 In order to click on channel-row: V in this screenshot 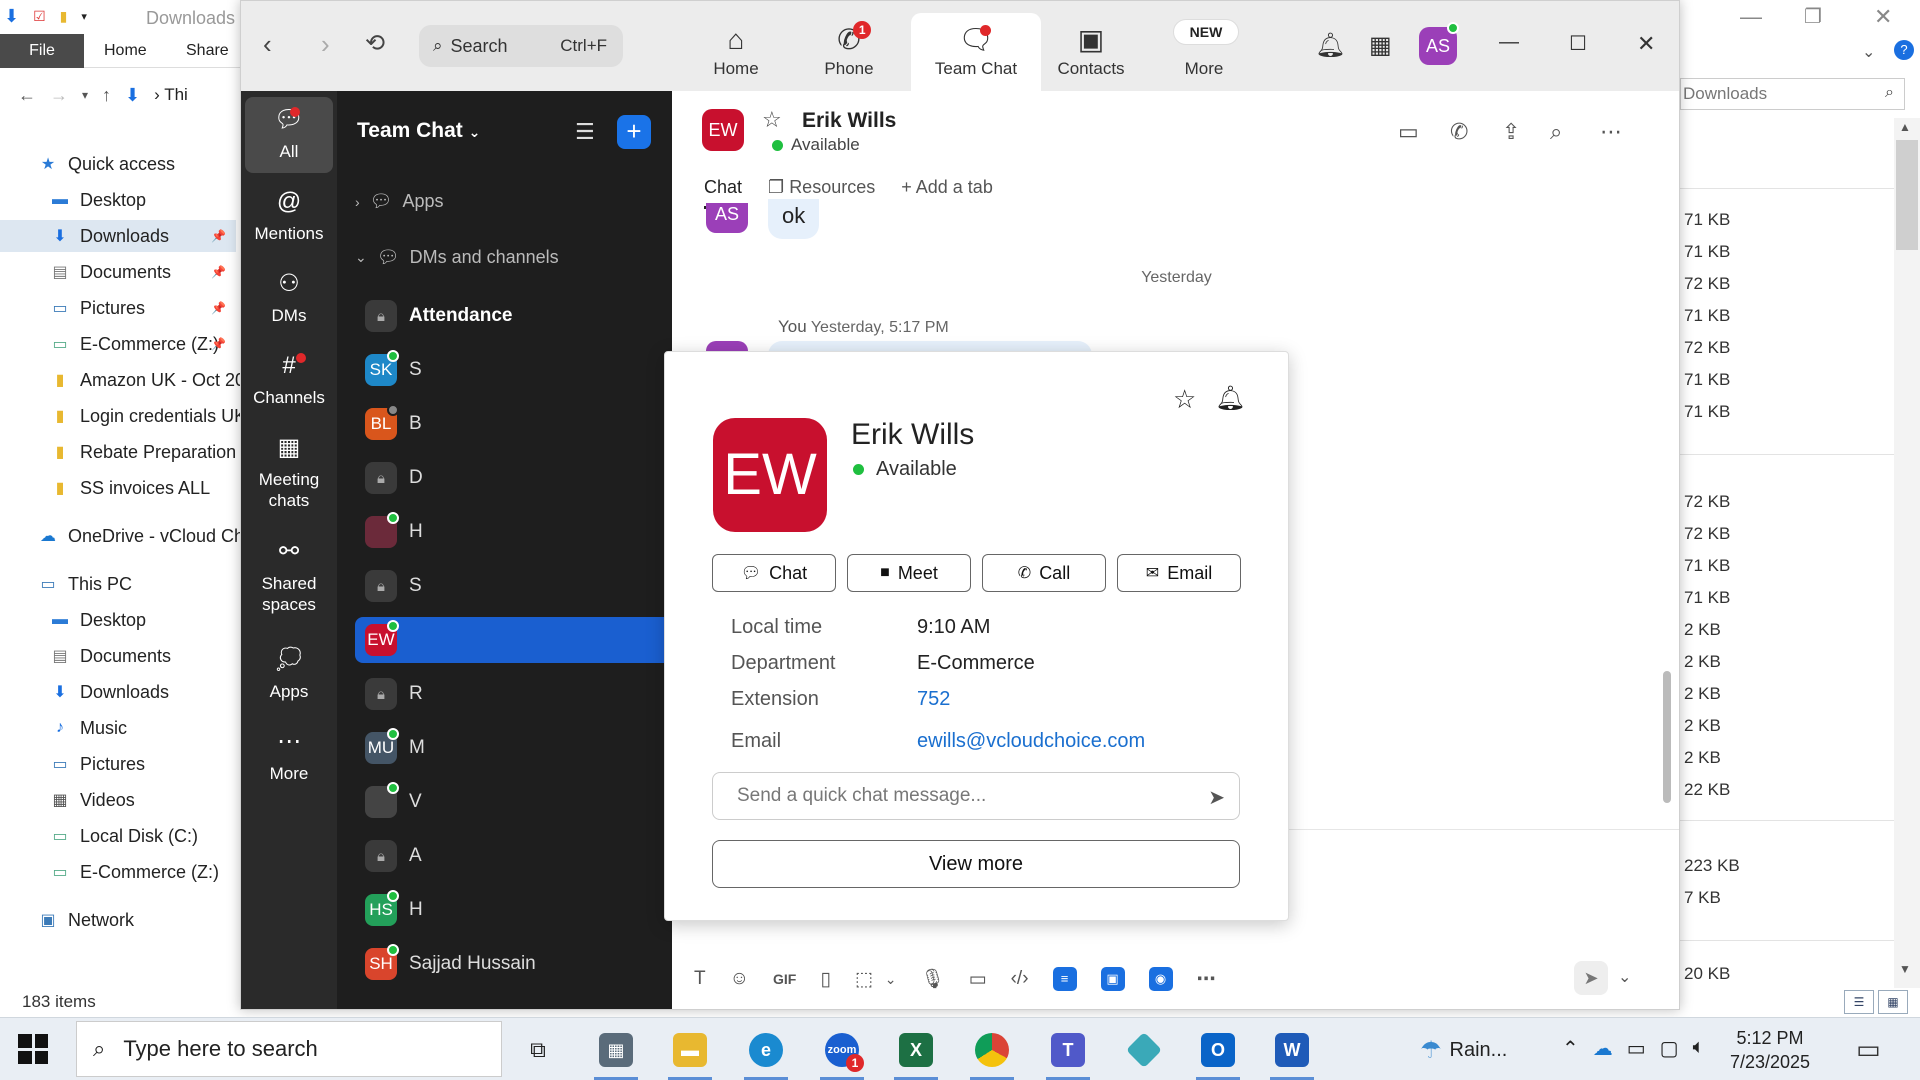, I will do `click(514, 802)`.